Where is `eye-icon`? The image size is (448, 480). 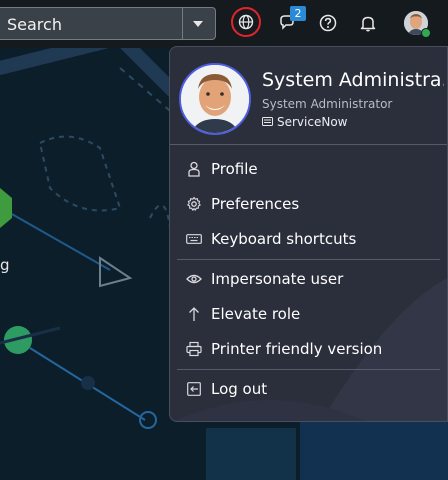 eye-icon is located at coordinates (194, 279).